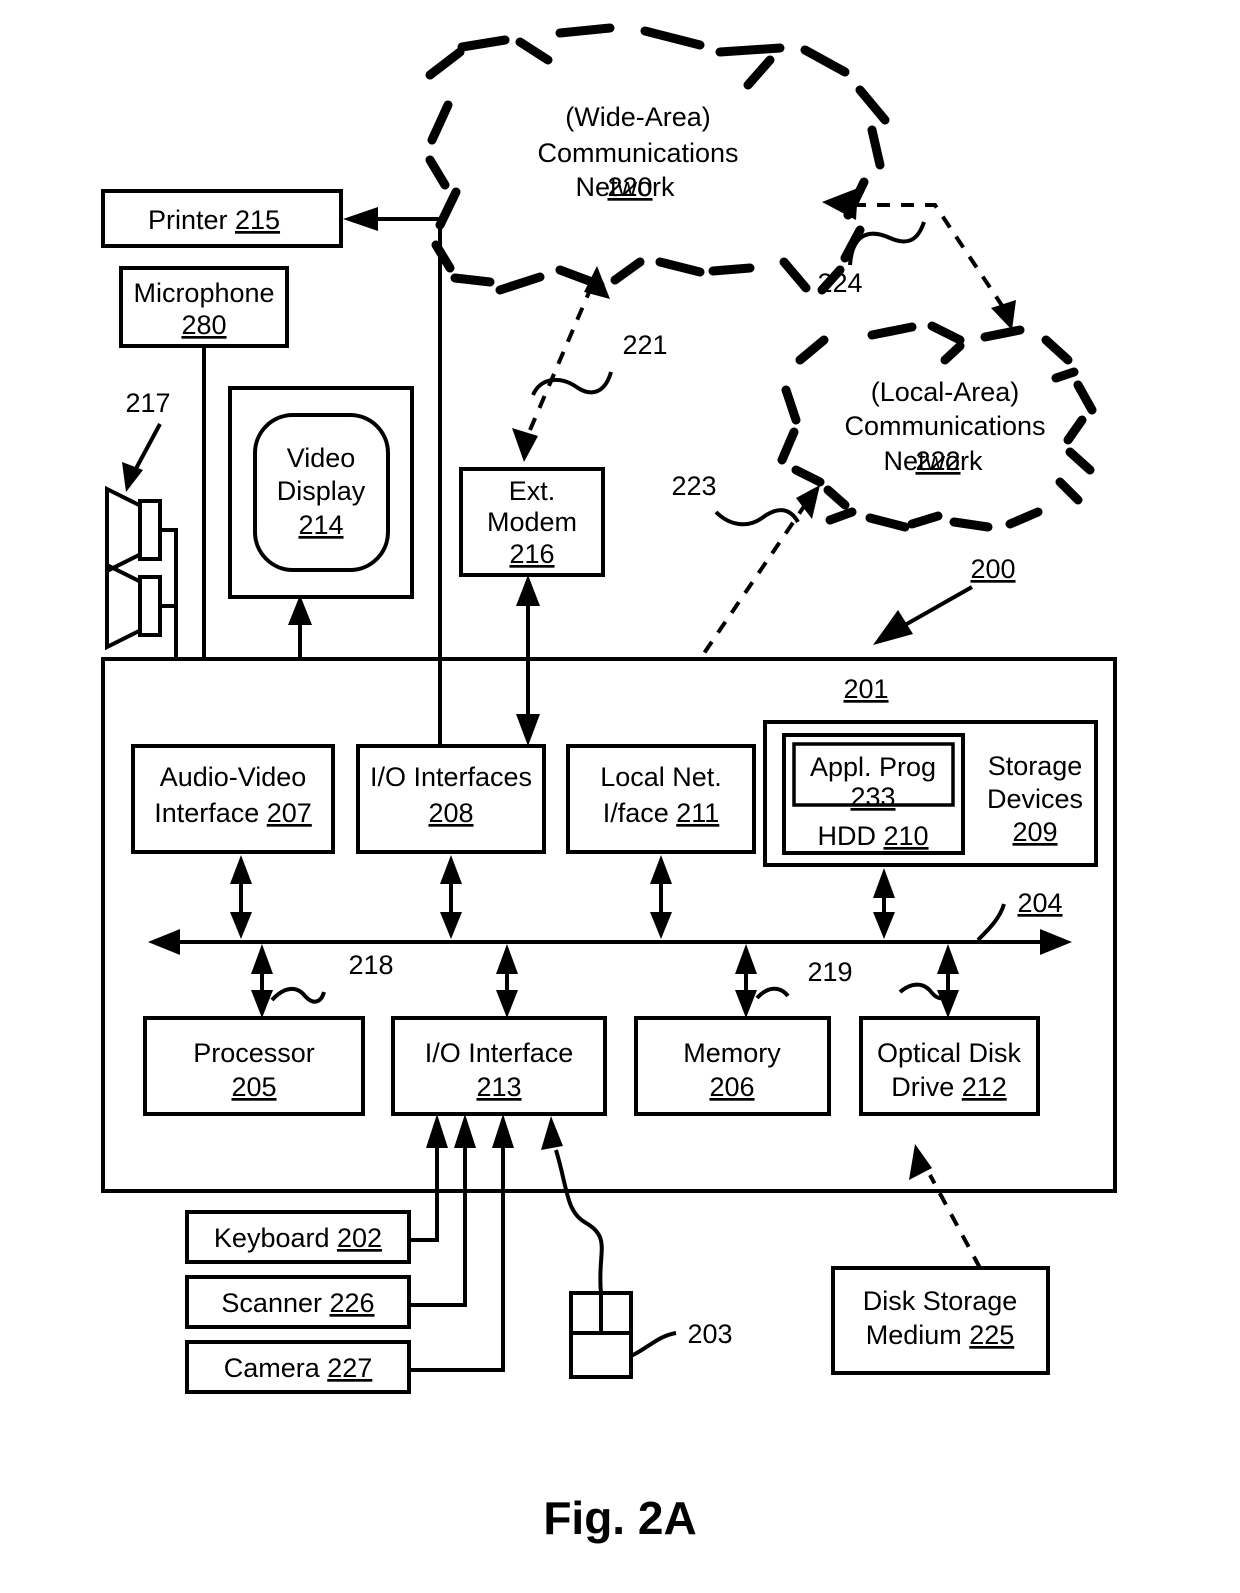 This screenshot has height=1593, width=1240. Describe the element at coordinates (697, 813) in the screenshot. I see `local-net-iface-ref: 211` at that location.